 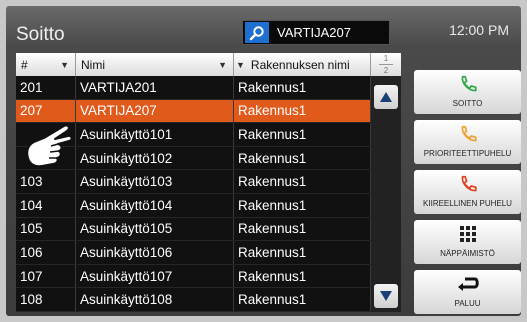 I want to click on row-number: 106, so click(x=46, y=252).